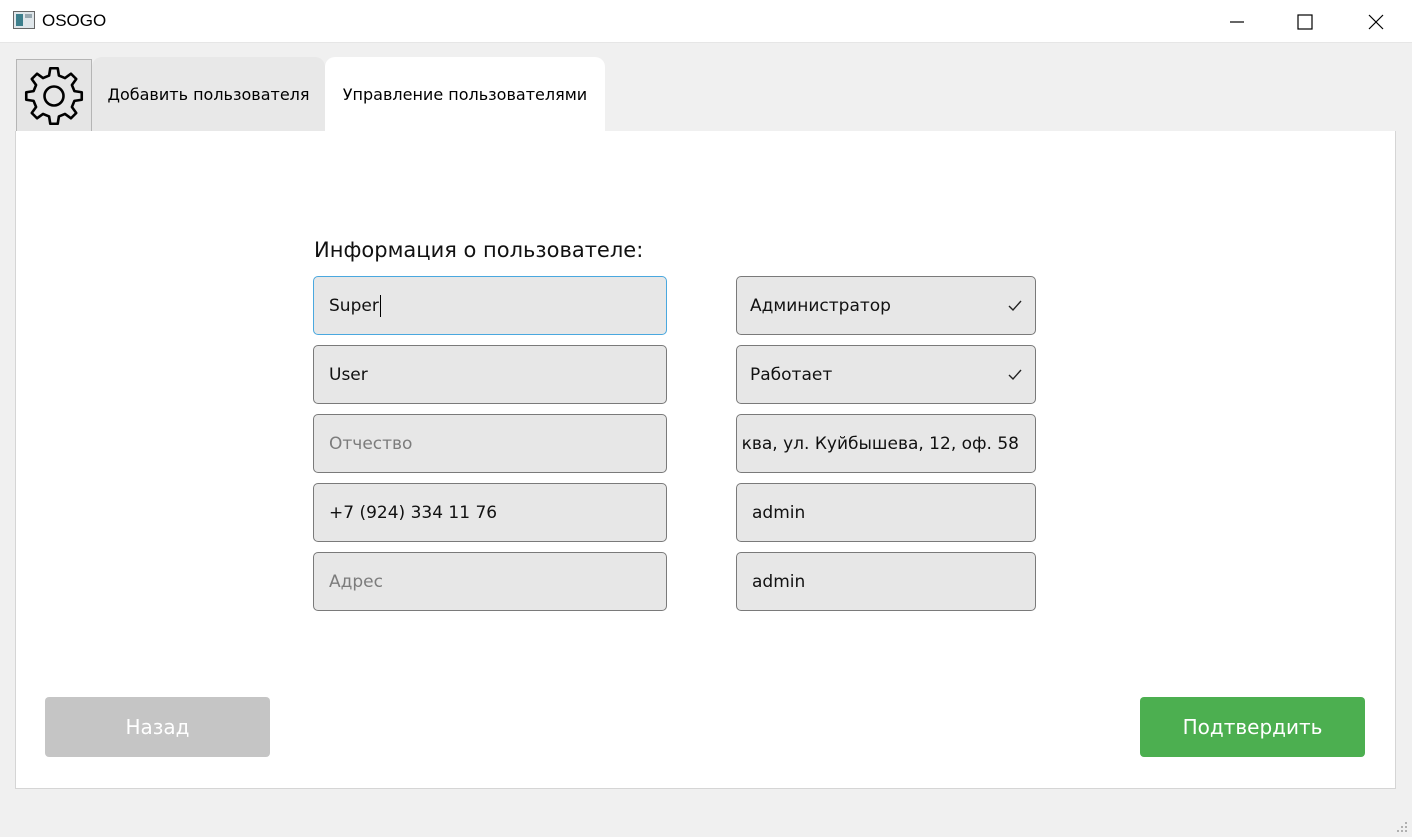 The width and height of the screenshot is (1412, 837). Describe the element at coordinates (886, 374) in the screenshot. I see `status-select: Работает` at that location.